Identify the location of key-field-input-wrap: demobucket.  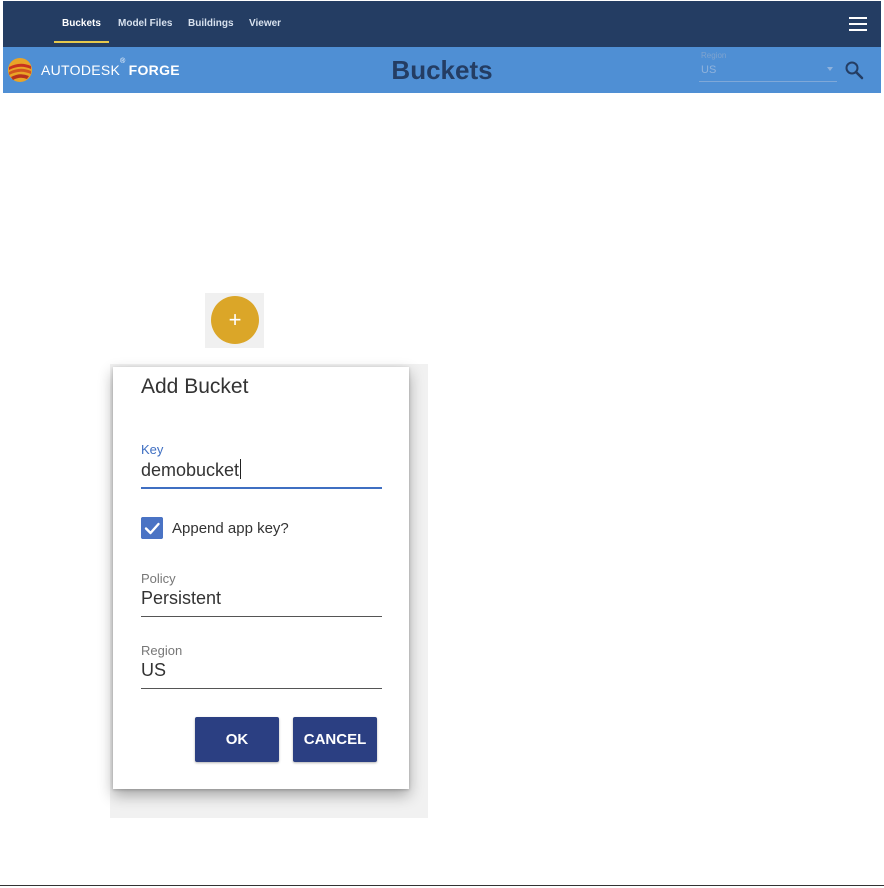
(191, 470).